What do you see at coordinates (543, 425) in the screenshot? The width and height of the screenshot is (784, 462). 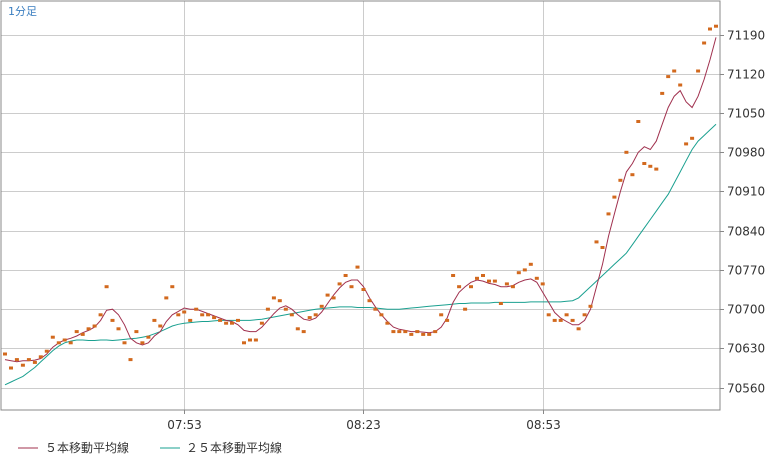 I see `x-tick-label: 08:53` at bounding box center [543, 425].